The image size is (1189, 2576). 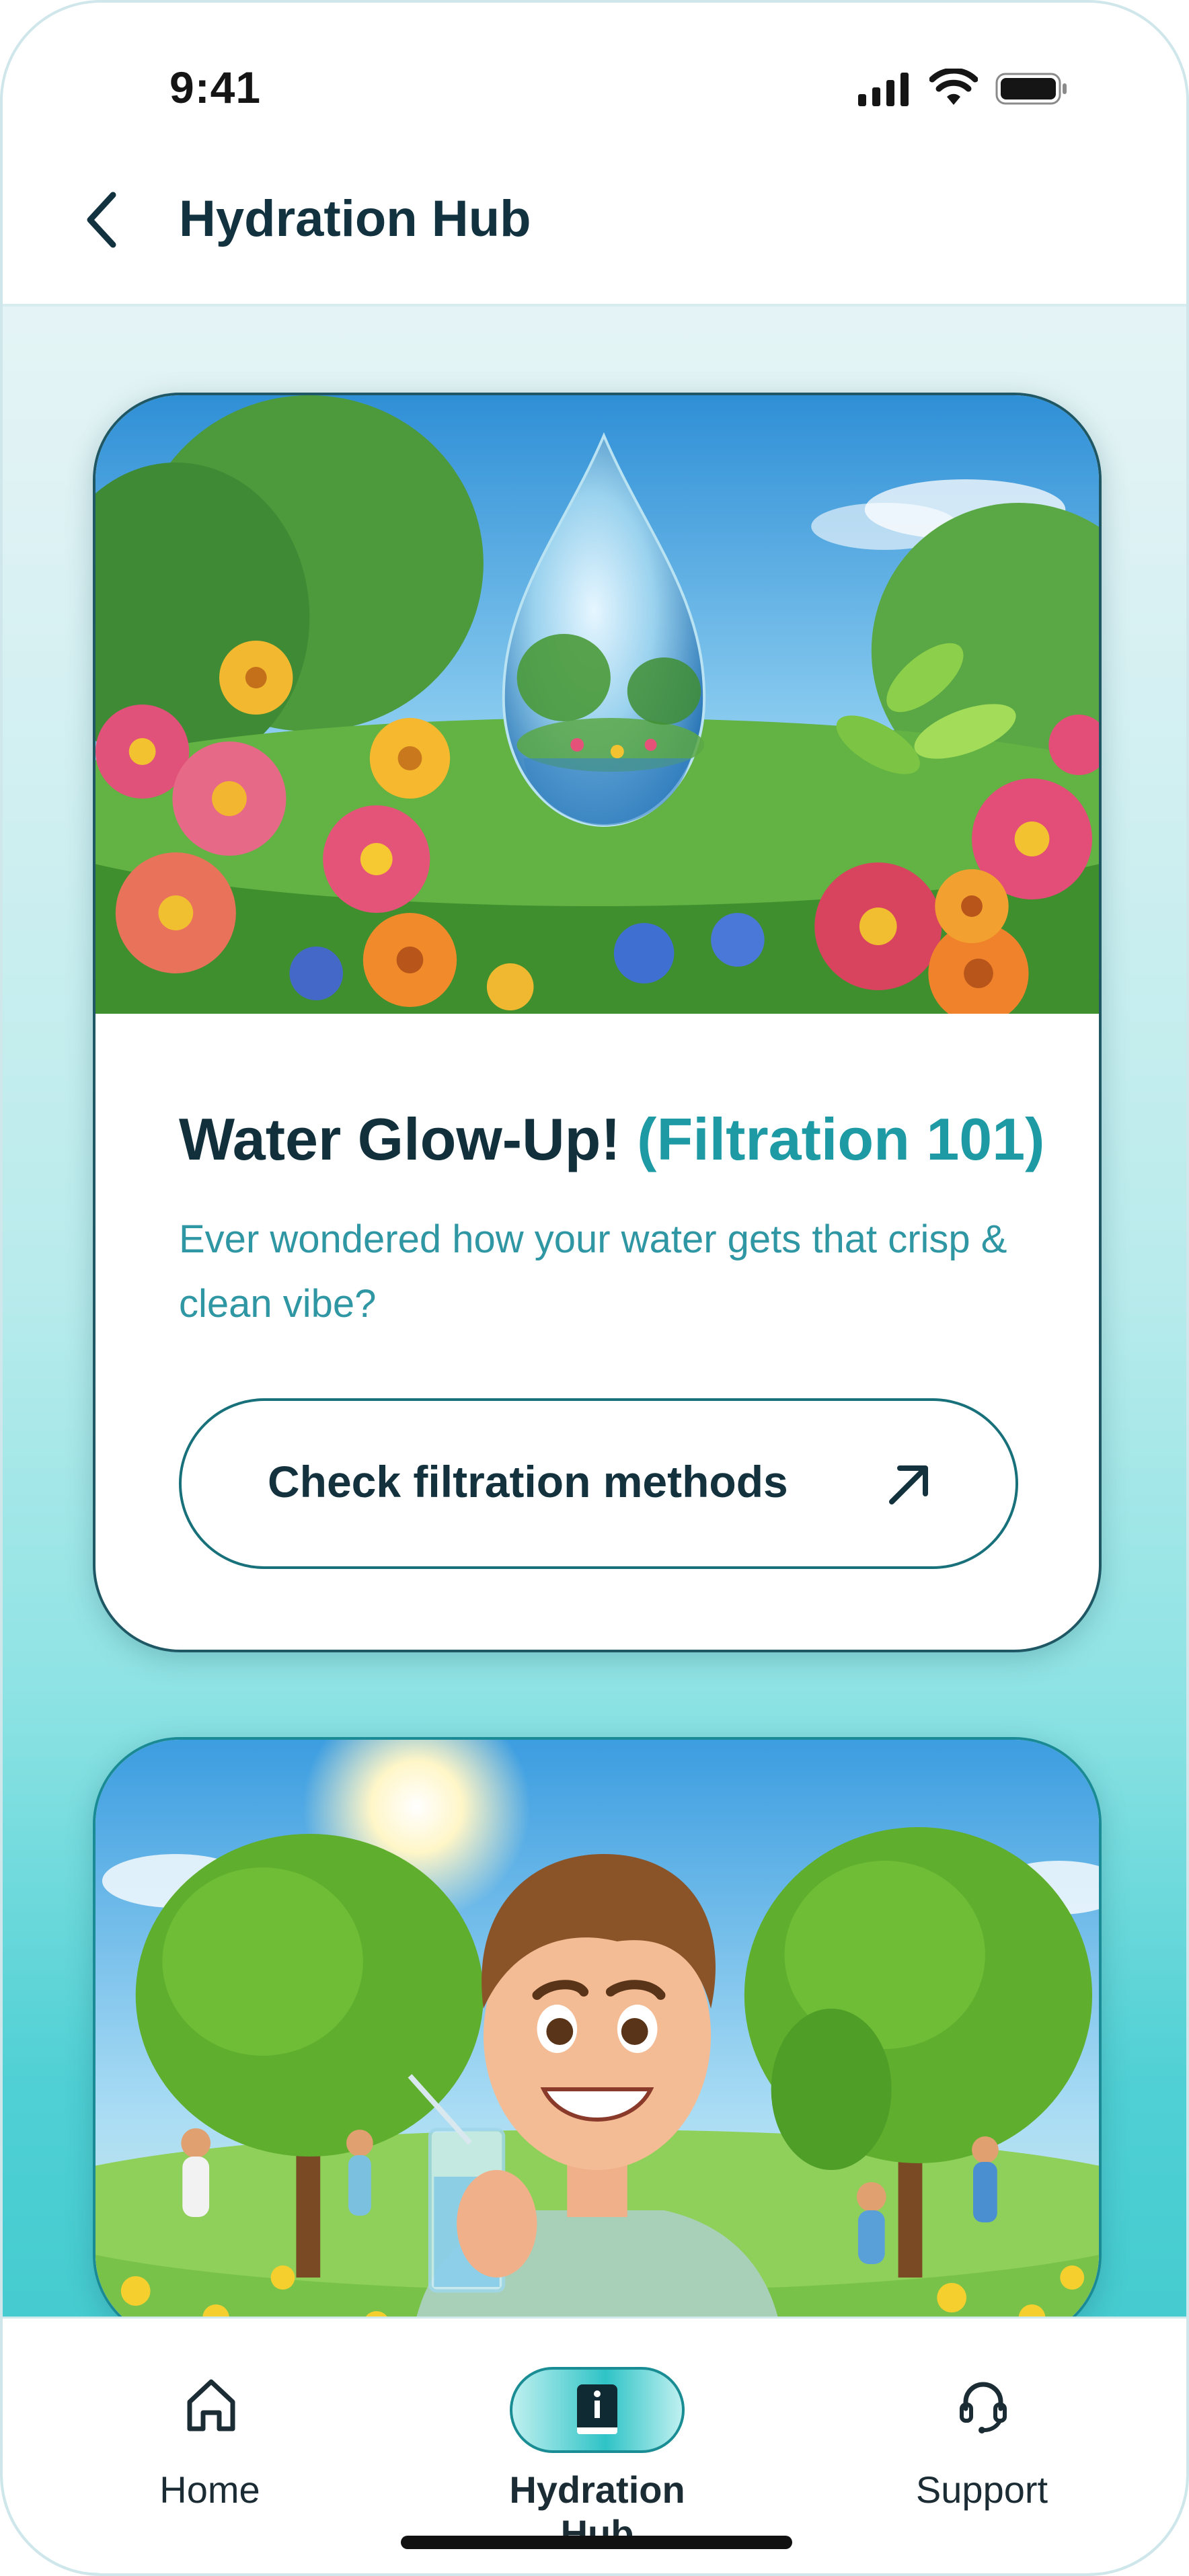 What do you see at coordinates (400, 1139) in the screenshot?
I see `card-title-main: Water Glow-Up!` at bounding box center [400, 1139].